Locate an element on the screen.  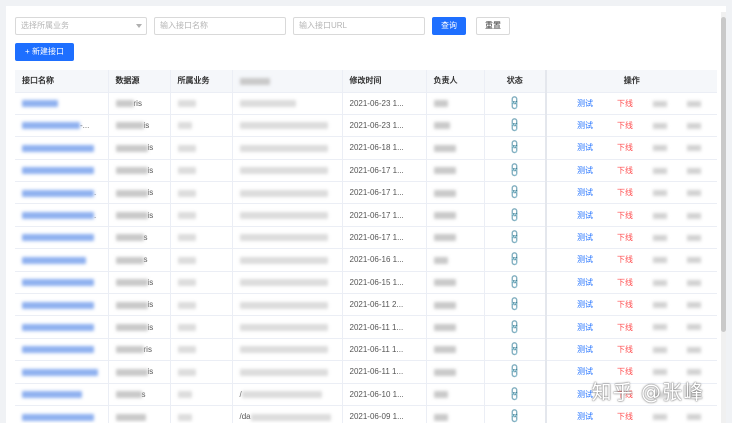
vertical-scrollbar is located at coordinates (723, 217).